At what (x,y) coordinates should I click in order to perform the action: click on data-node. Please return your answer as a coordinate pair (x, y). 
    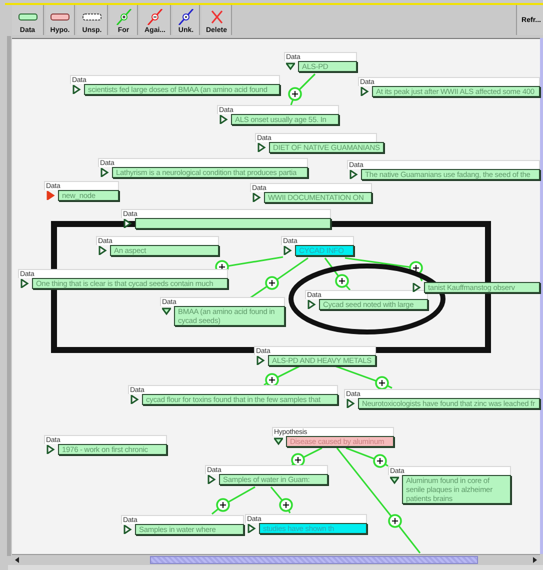
    Looking at the image, I should click on (233, 223).